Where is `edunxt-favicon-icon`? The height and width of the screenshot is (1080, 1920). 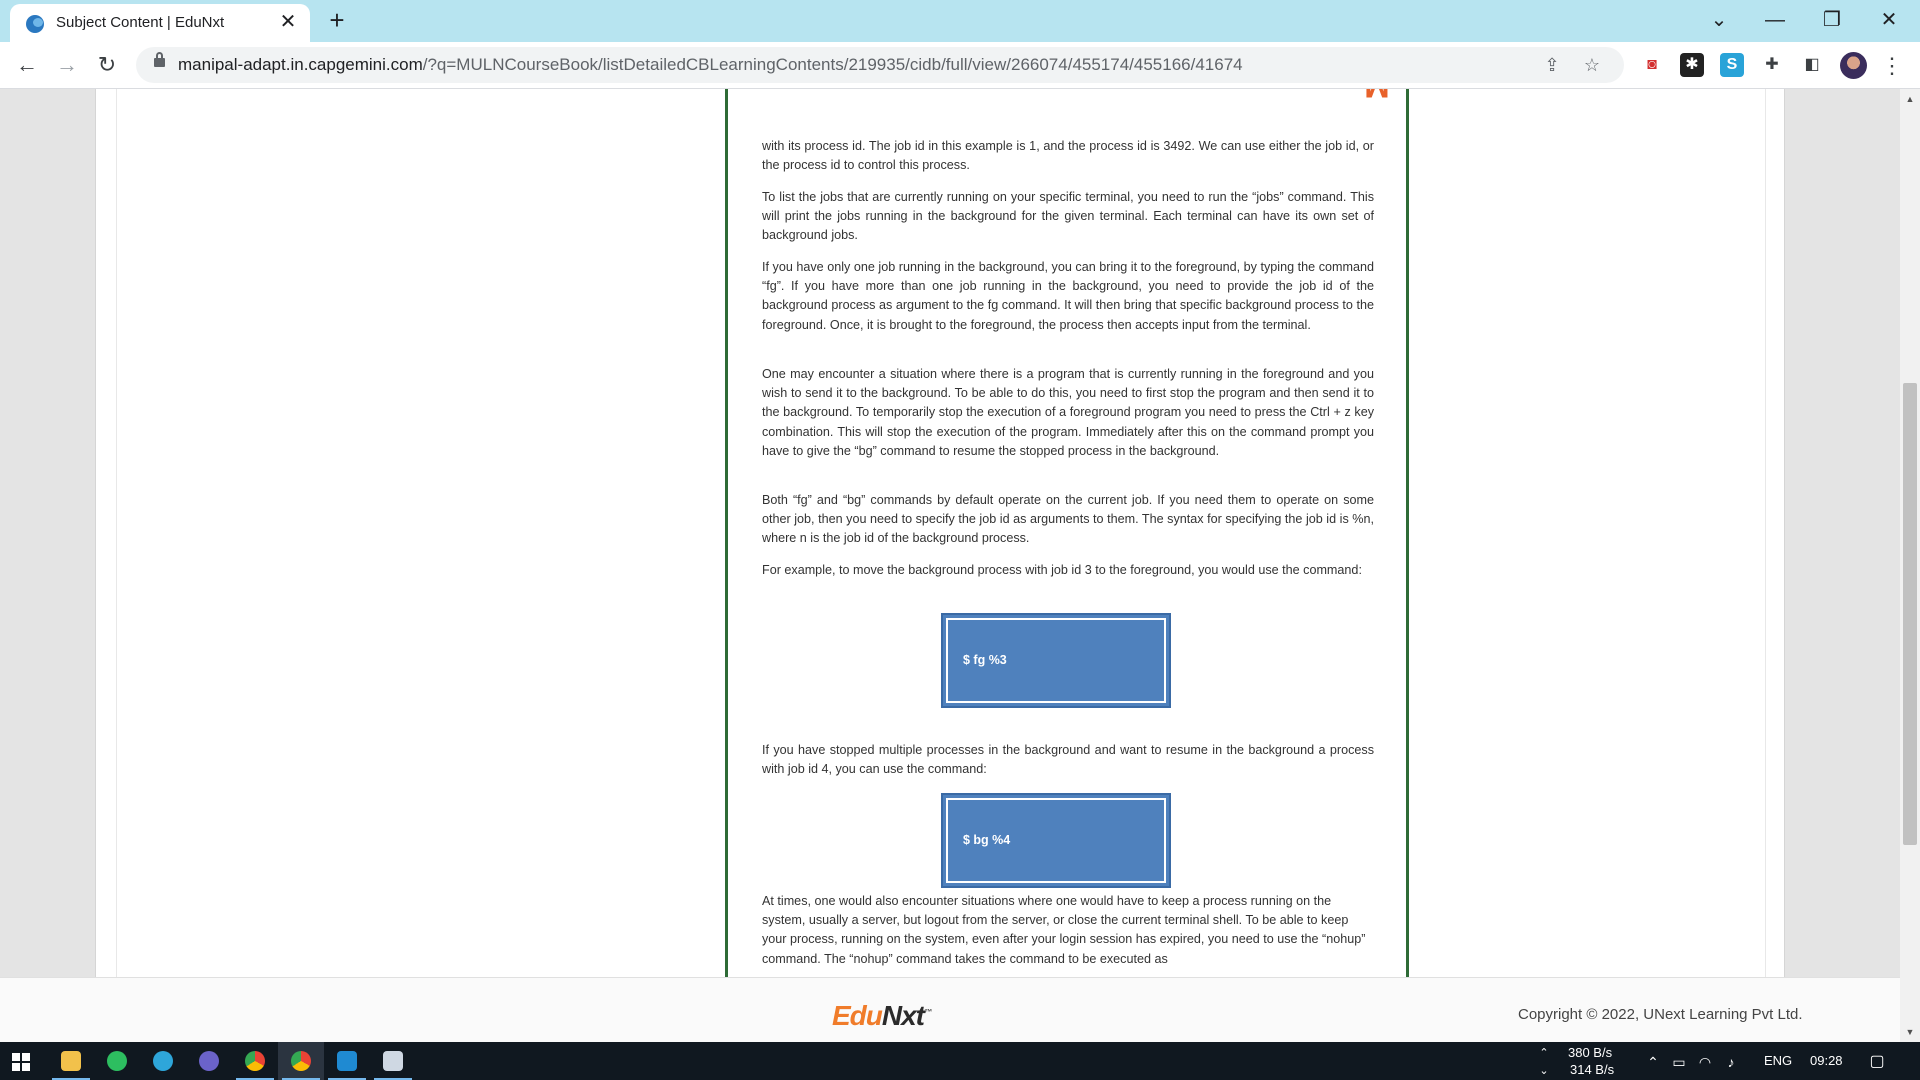 edunxt-favicon-icon is located at coordinates (35, 24).